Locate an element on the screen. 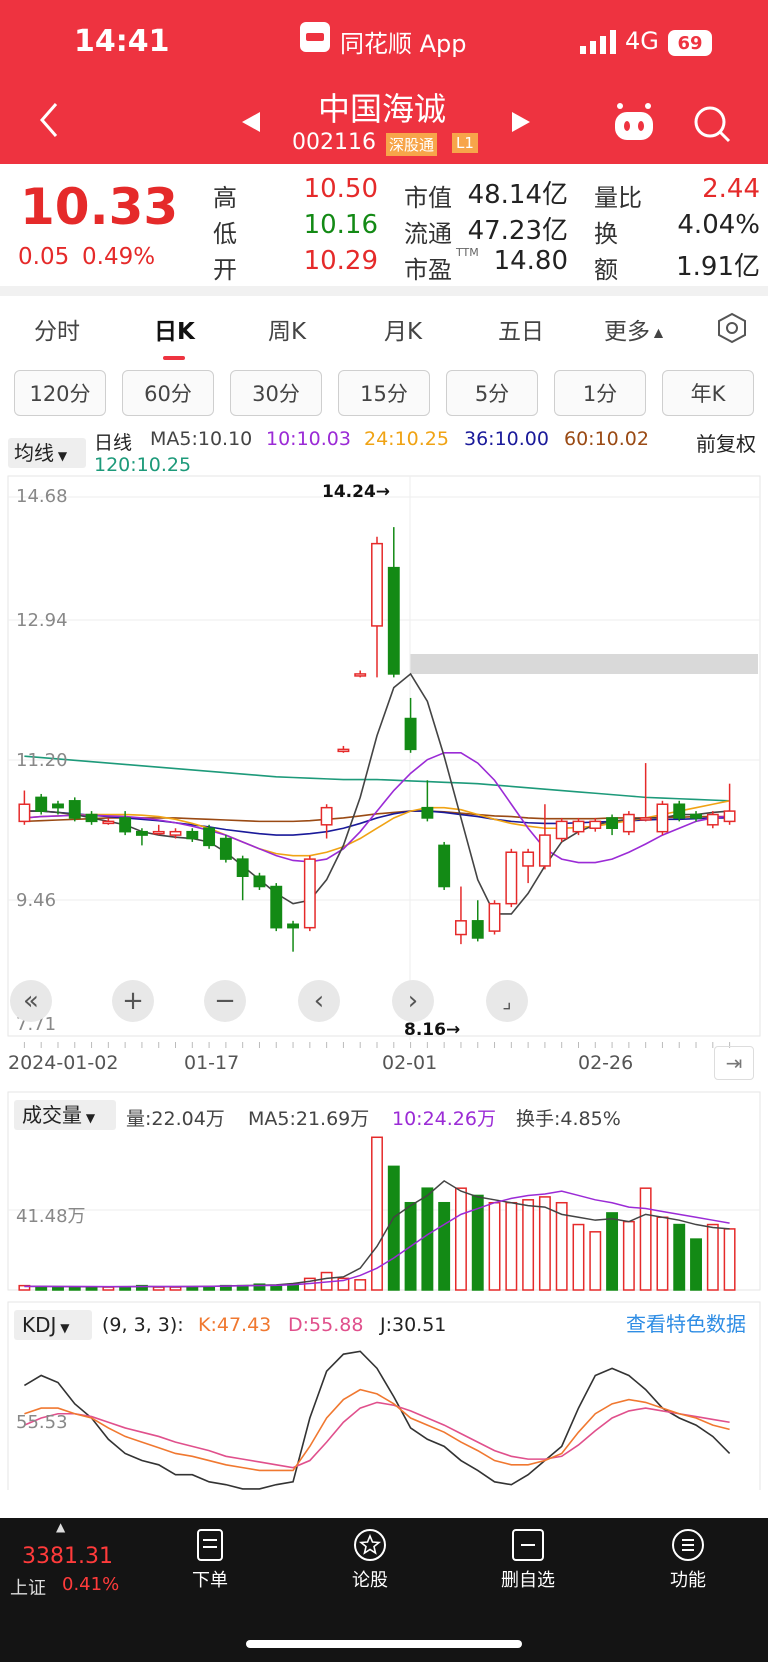  tab-daily-k: 日K is located at coordinates (174, 329).